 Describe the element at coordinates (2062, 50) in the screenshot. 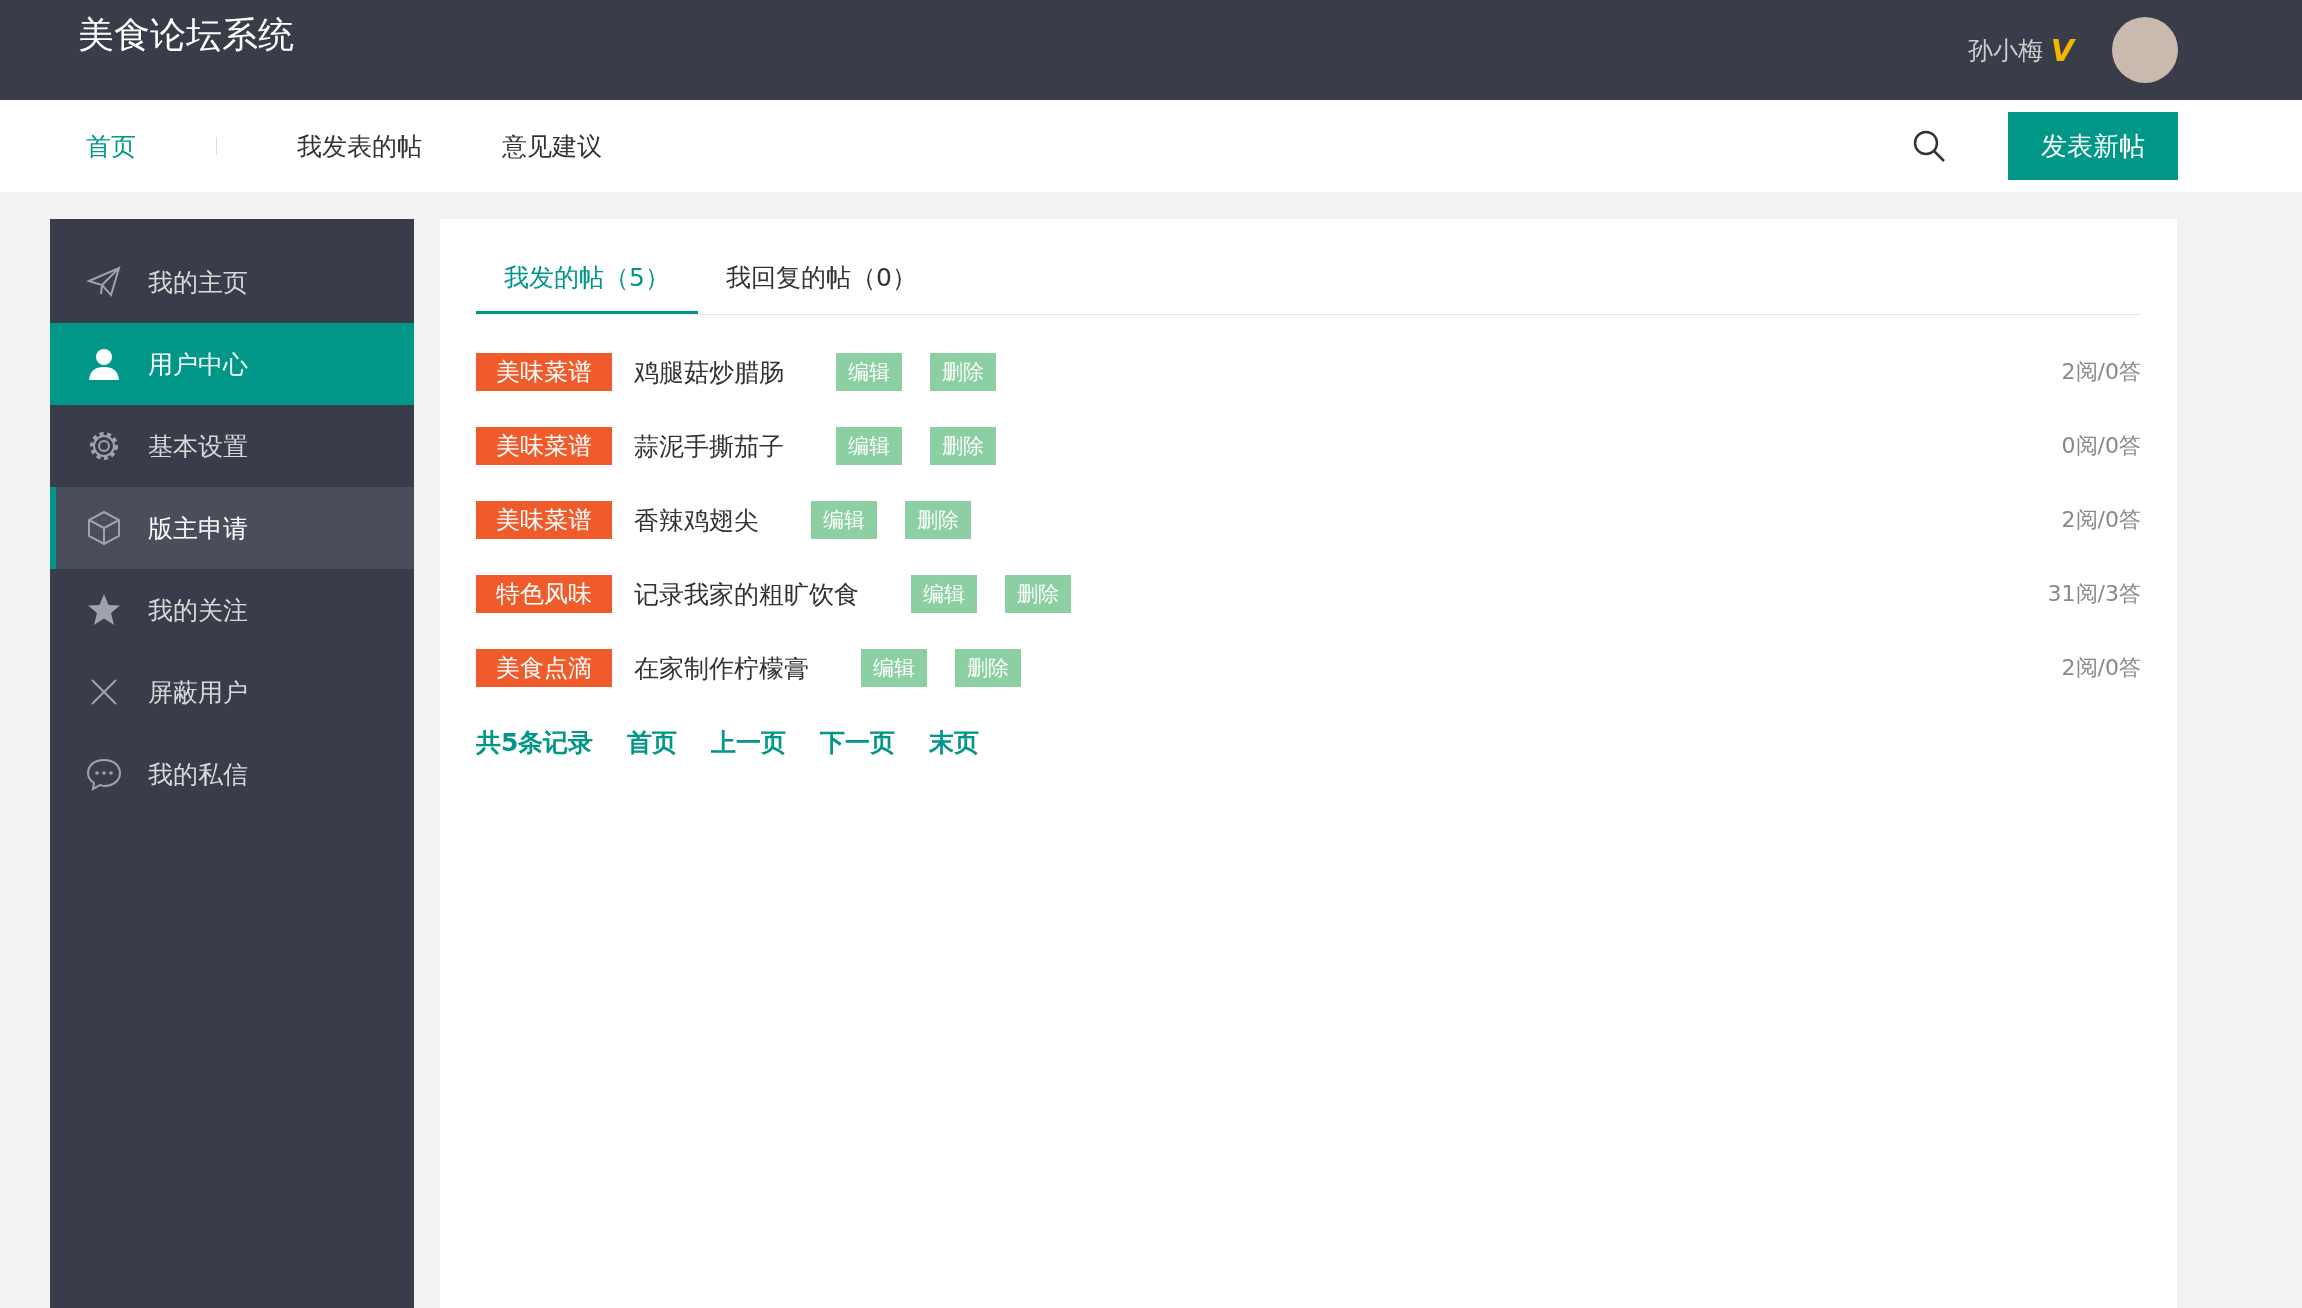

I see `vip-label: V` at that location.